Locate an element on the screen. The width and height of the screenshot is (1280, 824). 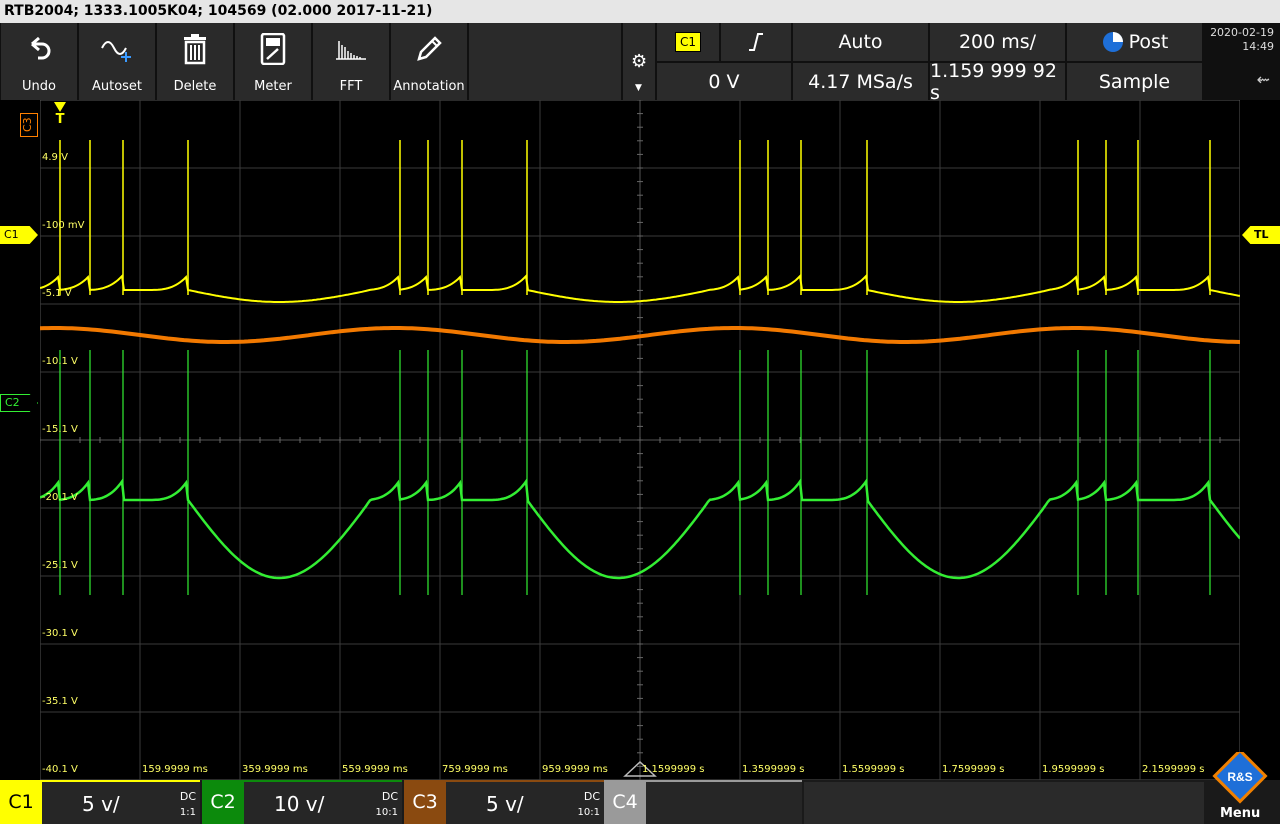
settings-button: ⚙ ▼ is located at coordinates (639, 61).